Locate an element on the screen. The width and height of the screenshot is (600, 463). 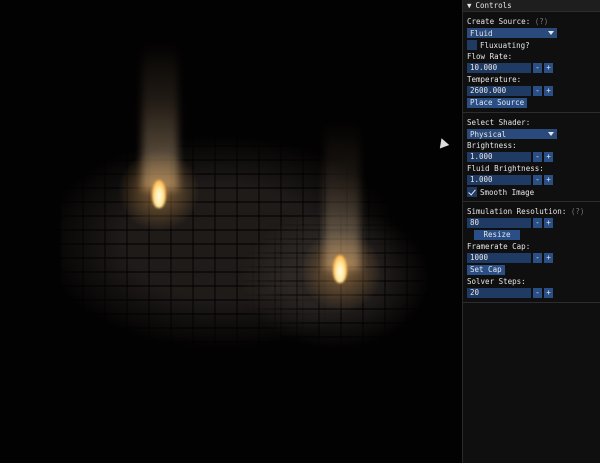
fluxuating-checkbox-row: Fluxuating? is located at coordinates (531, 45).